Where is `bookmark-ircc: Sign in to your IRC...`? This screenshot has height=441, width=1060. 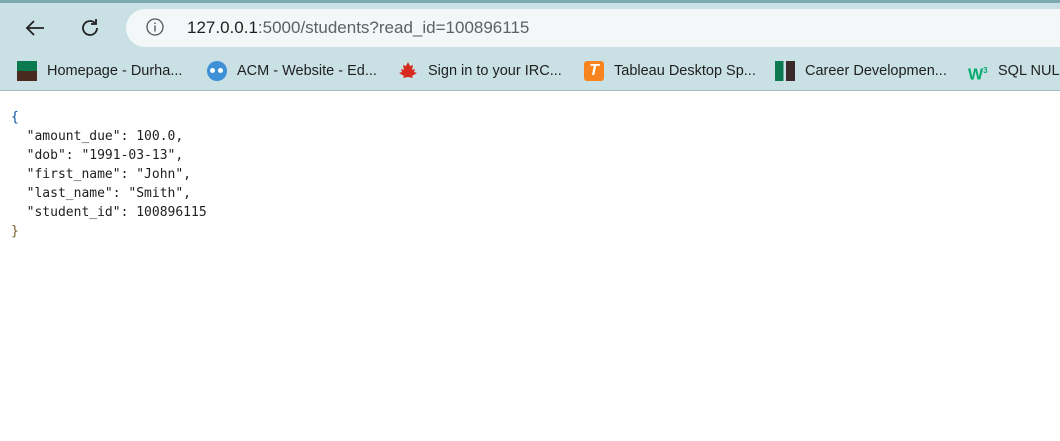
bookmark-ircc: Sign in to your IRC... is located at coordinates (480, 71).